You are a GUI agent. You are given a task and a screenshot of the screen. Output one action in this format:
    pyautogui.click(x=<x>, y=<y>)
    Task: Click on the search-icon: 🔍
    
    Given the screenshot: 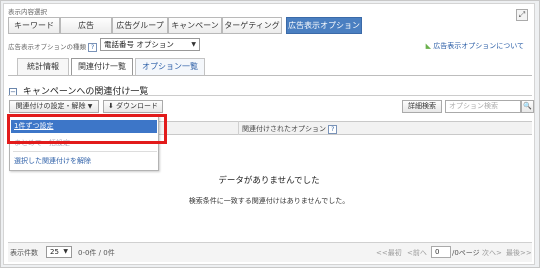 What is the action you would take?
    pyautogui.click(x=527, y=106)
    